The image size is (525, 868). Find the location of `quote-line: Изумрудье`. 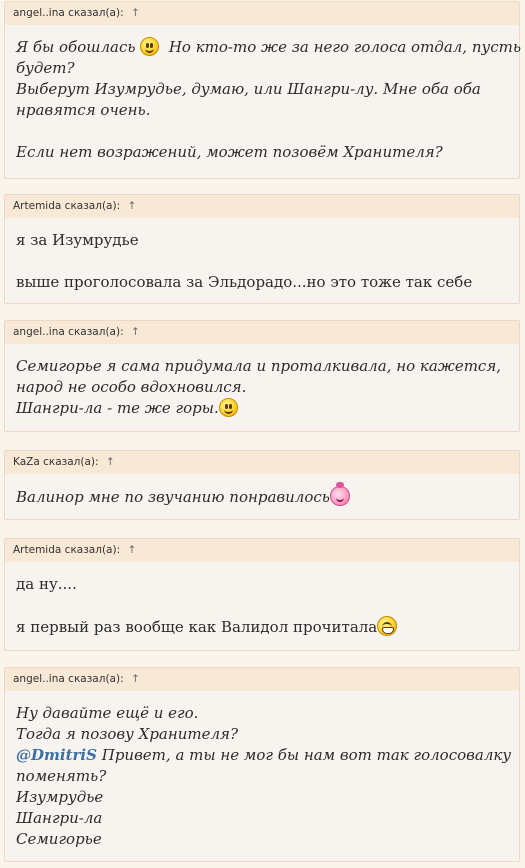

quote-line: Изумрудье is located at coordinates (60, 797).